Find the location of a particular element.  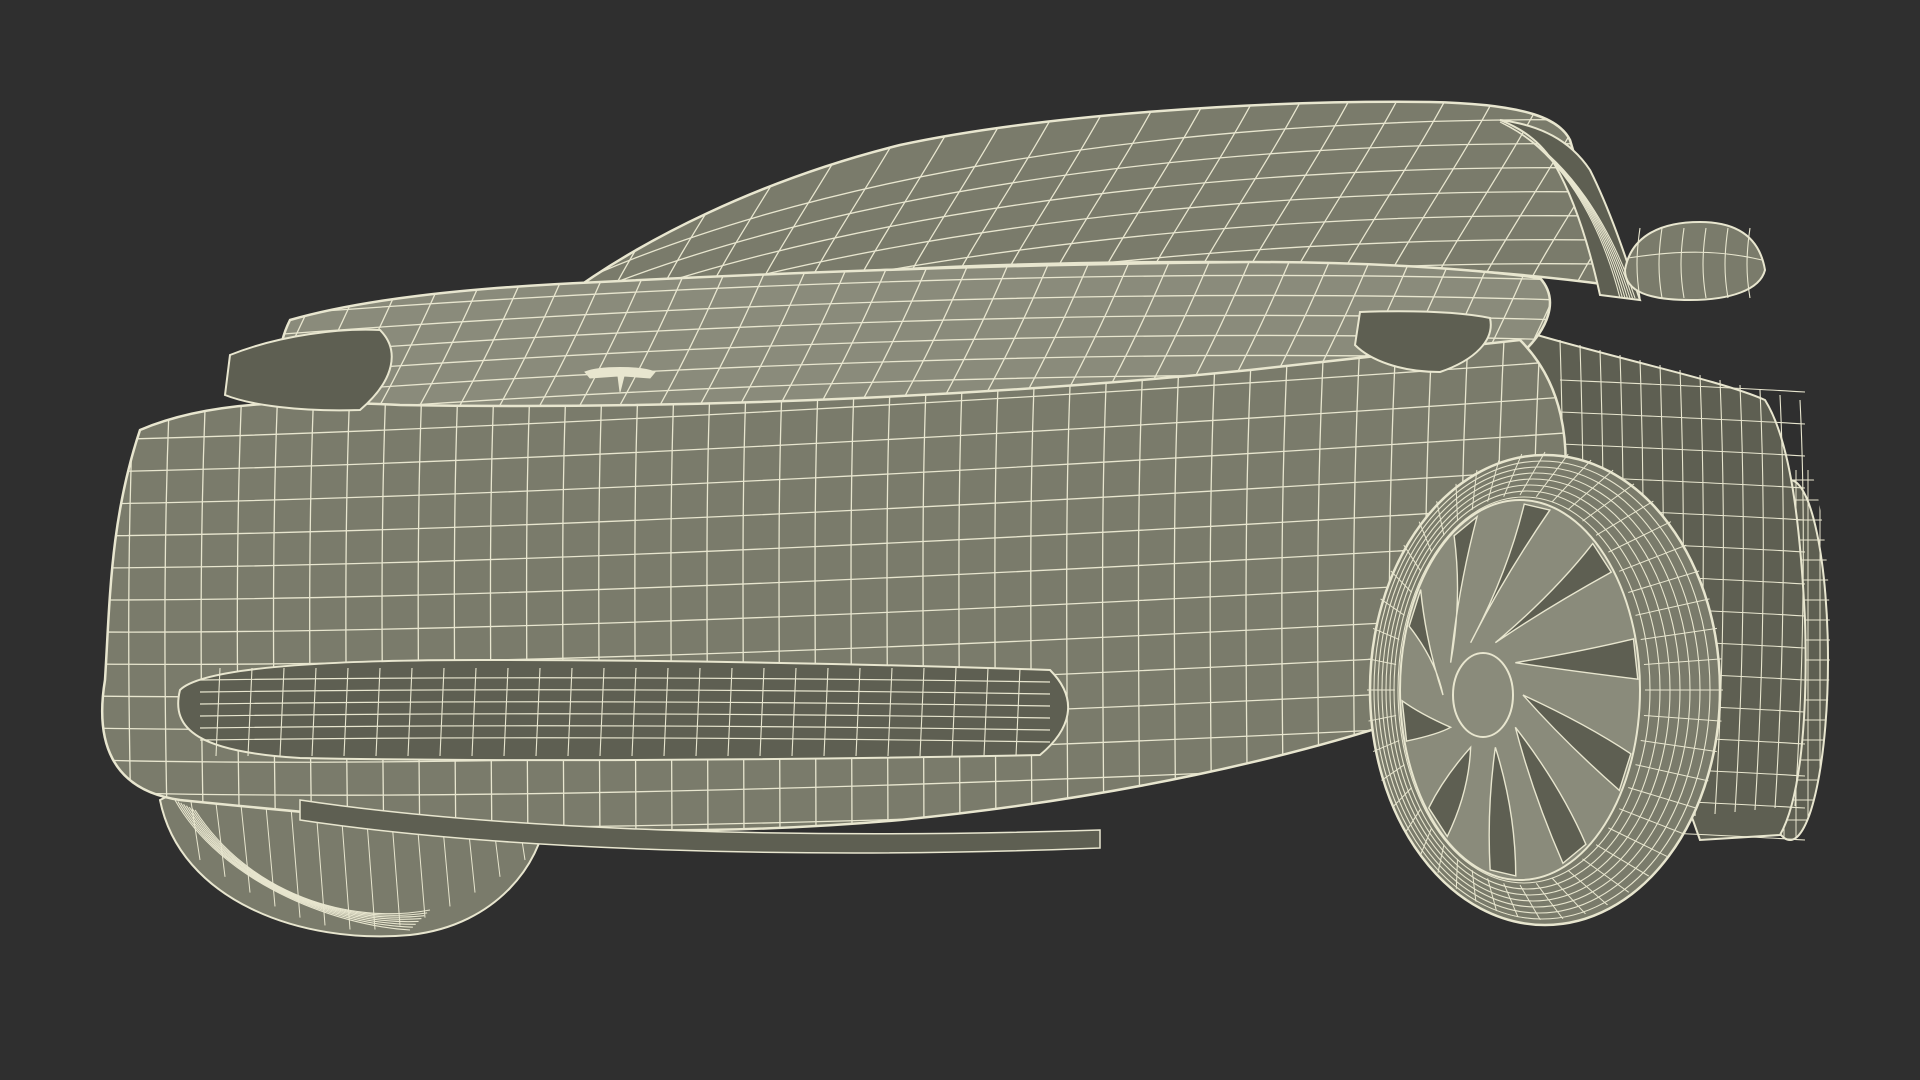

wheel-hub-emblem is located at coordinates (1483, 695).